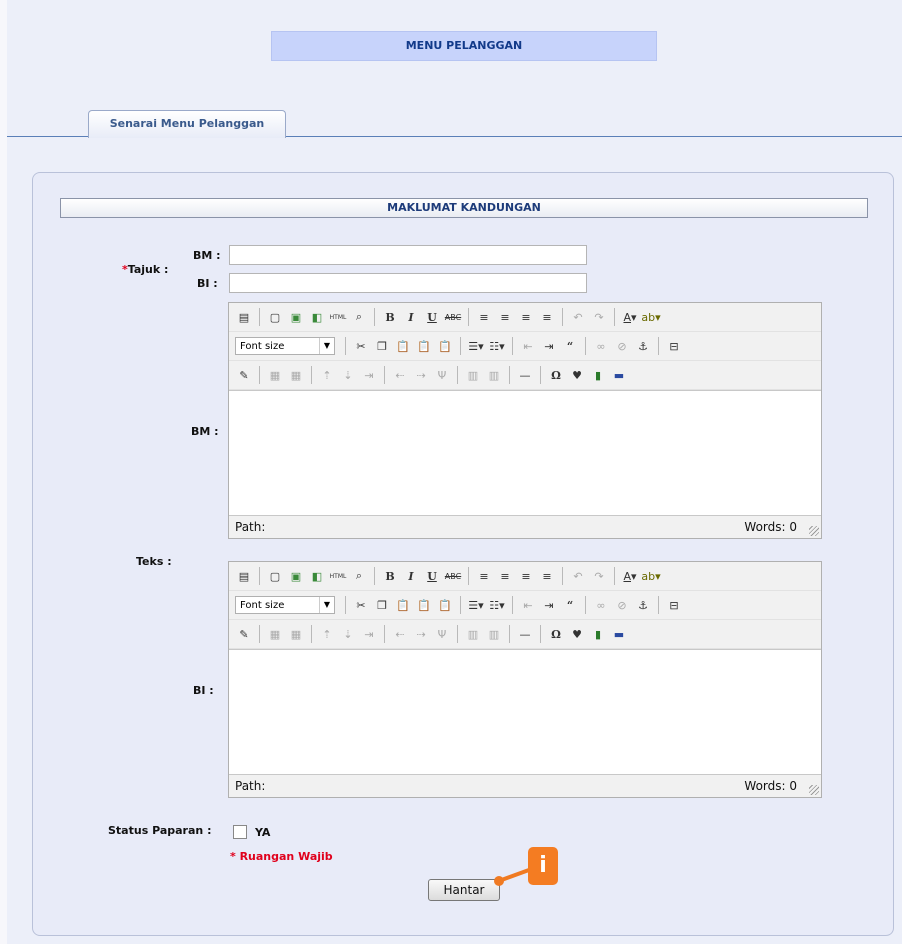 The width and height of the screenshot is (902, 944). I want to click on tajuk-bm-input, so click(408, 255).